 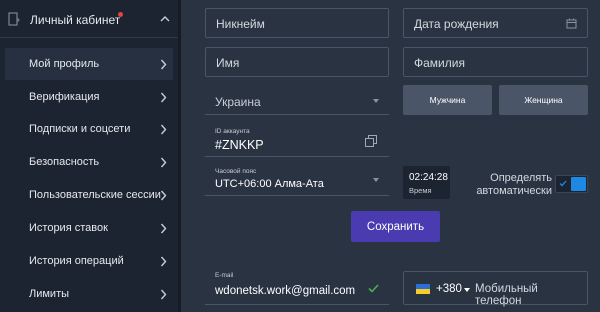 What do you see at coordinates (521, 178) in the screenshot?
I see `auto-detect-line1: Определять` at bounding box center [521, 178].